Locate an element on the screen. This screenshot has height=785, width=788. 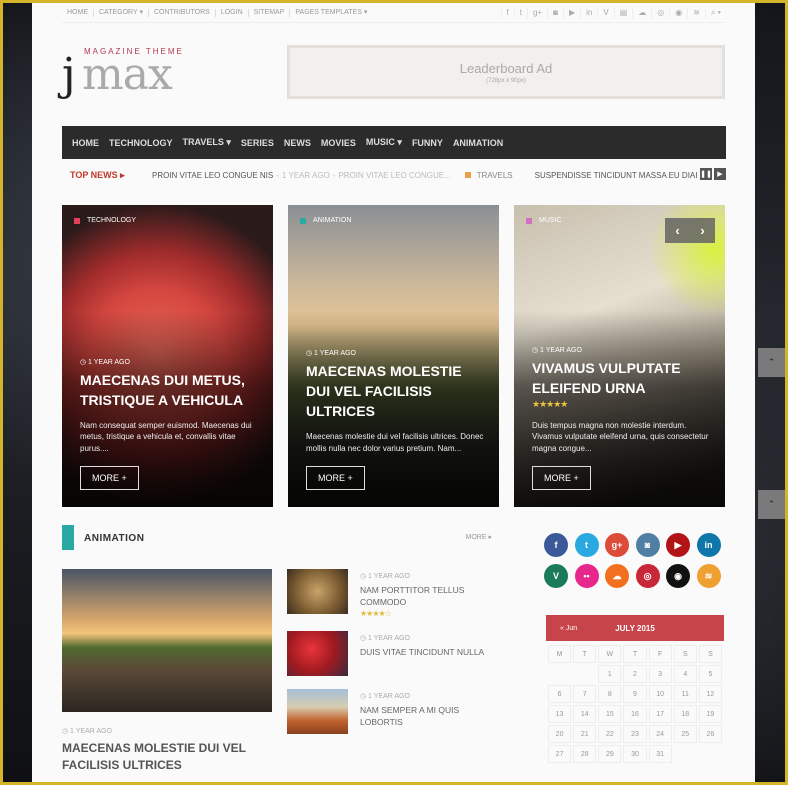
calendar-day: 26 is located at coordinates (710, 734).